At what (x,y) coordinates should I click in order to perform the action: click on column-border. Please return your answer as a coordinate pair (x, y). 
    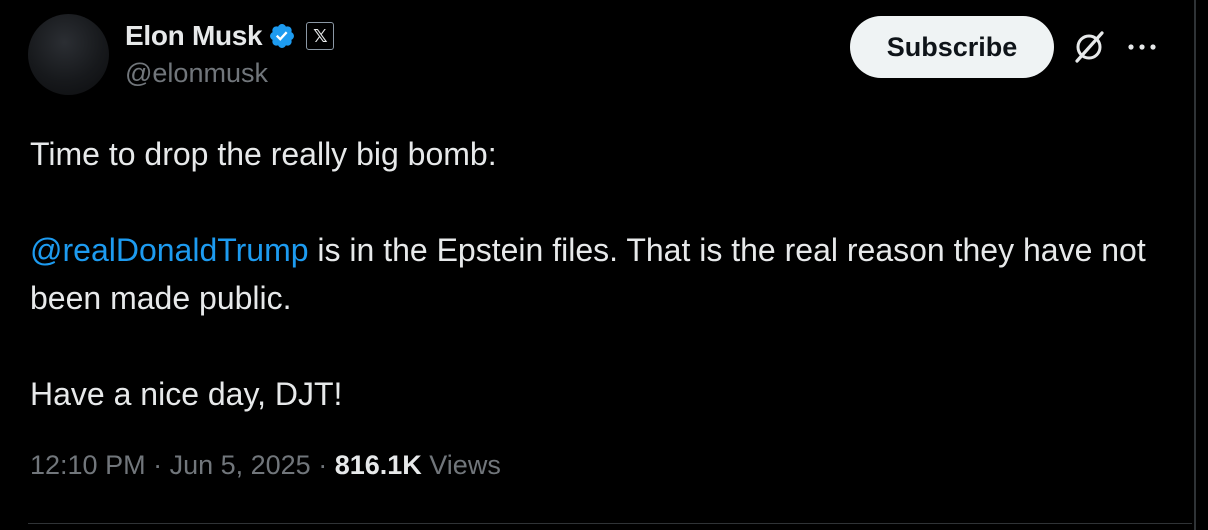
    Looking at the image, I should click on (1195, 265).